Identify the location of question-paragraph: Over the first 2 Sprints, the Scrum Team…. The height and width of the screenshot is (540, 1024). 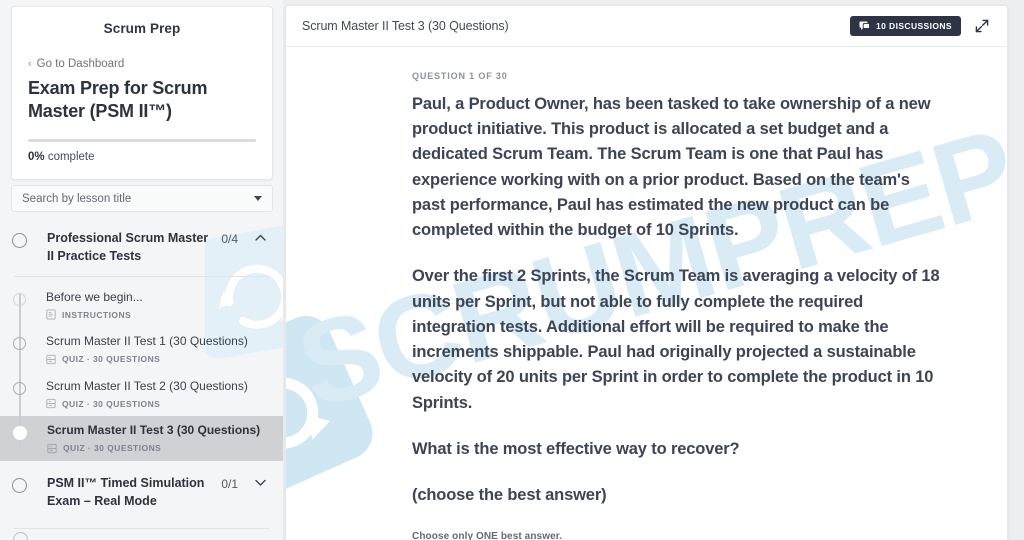
(676, 339).